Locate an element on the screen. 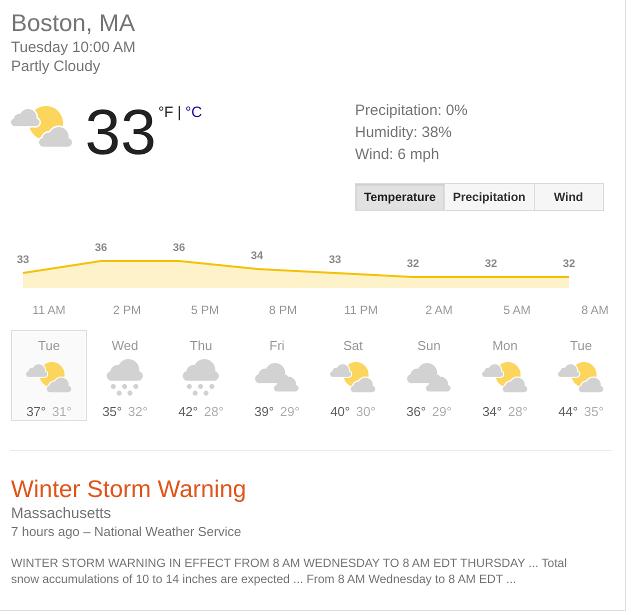  forecast-day: Fri 39° 29° is located at coordinates (277, 375).